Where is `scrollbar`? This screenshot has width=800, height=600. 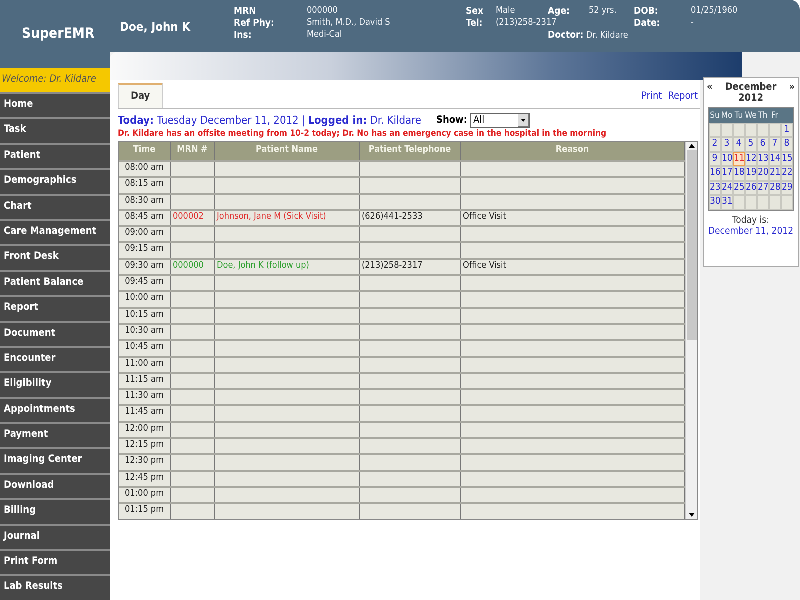
scrollbar is located at coordinates (691, 330).